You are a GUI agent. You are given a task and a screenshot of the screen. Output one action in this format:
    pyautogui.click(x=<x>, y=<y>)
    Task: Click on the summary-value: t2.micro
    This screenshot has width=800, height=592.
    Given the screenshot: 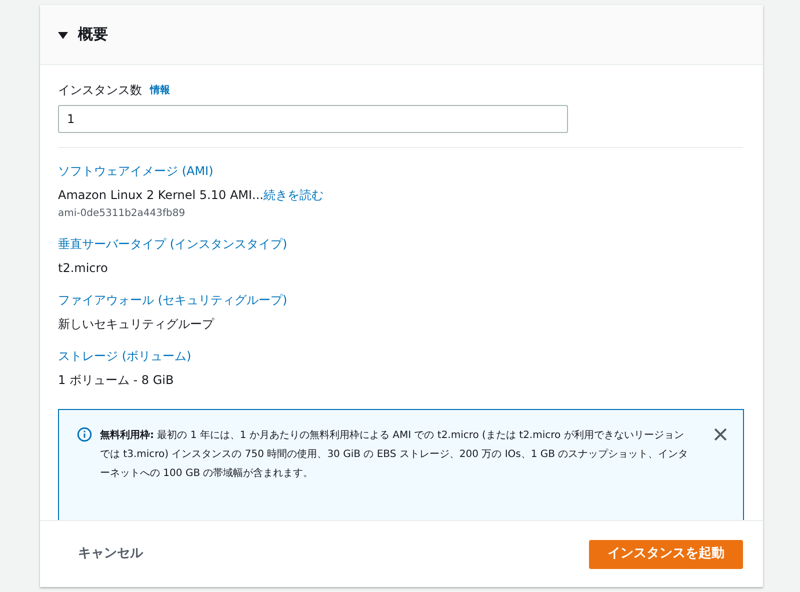 What is the action you would take?
    pyautogui.click(x=83, y=268)
    